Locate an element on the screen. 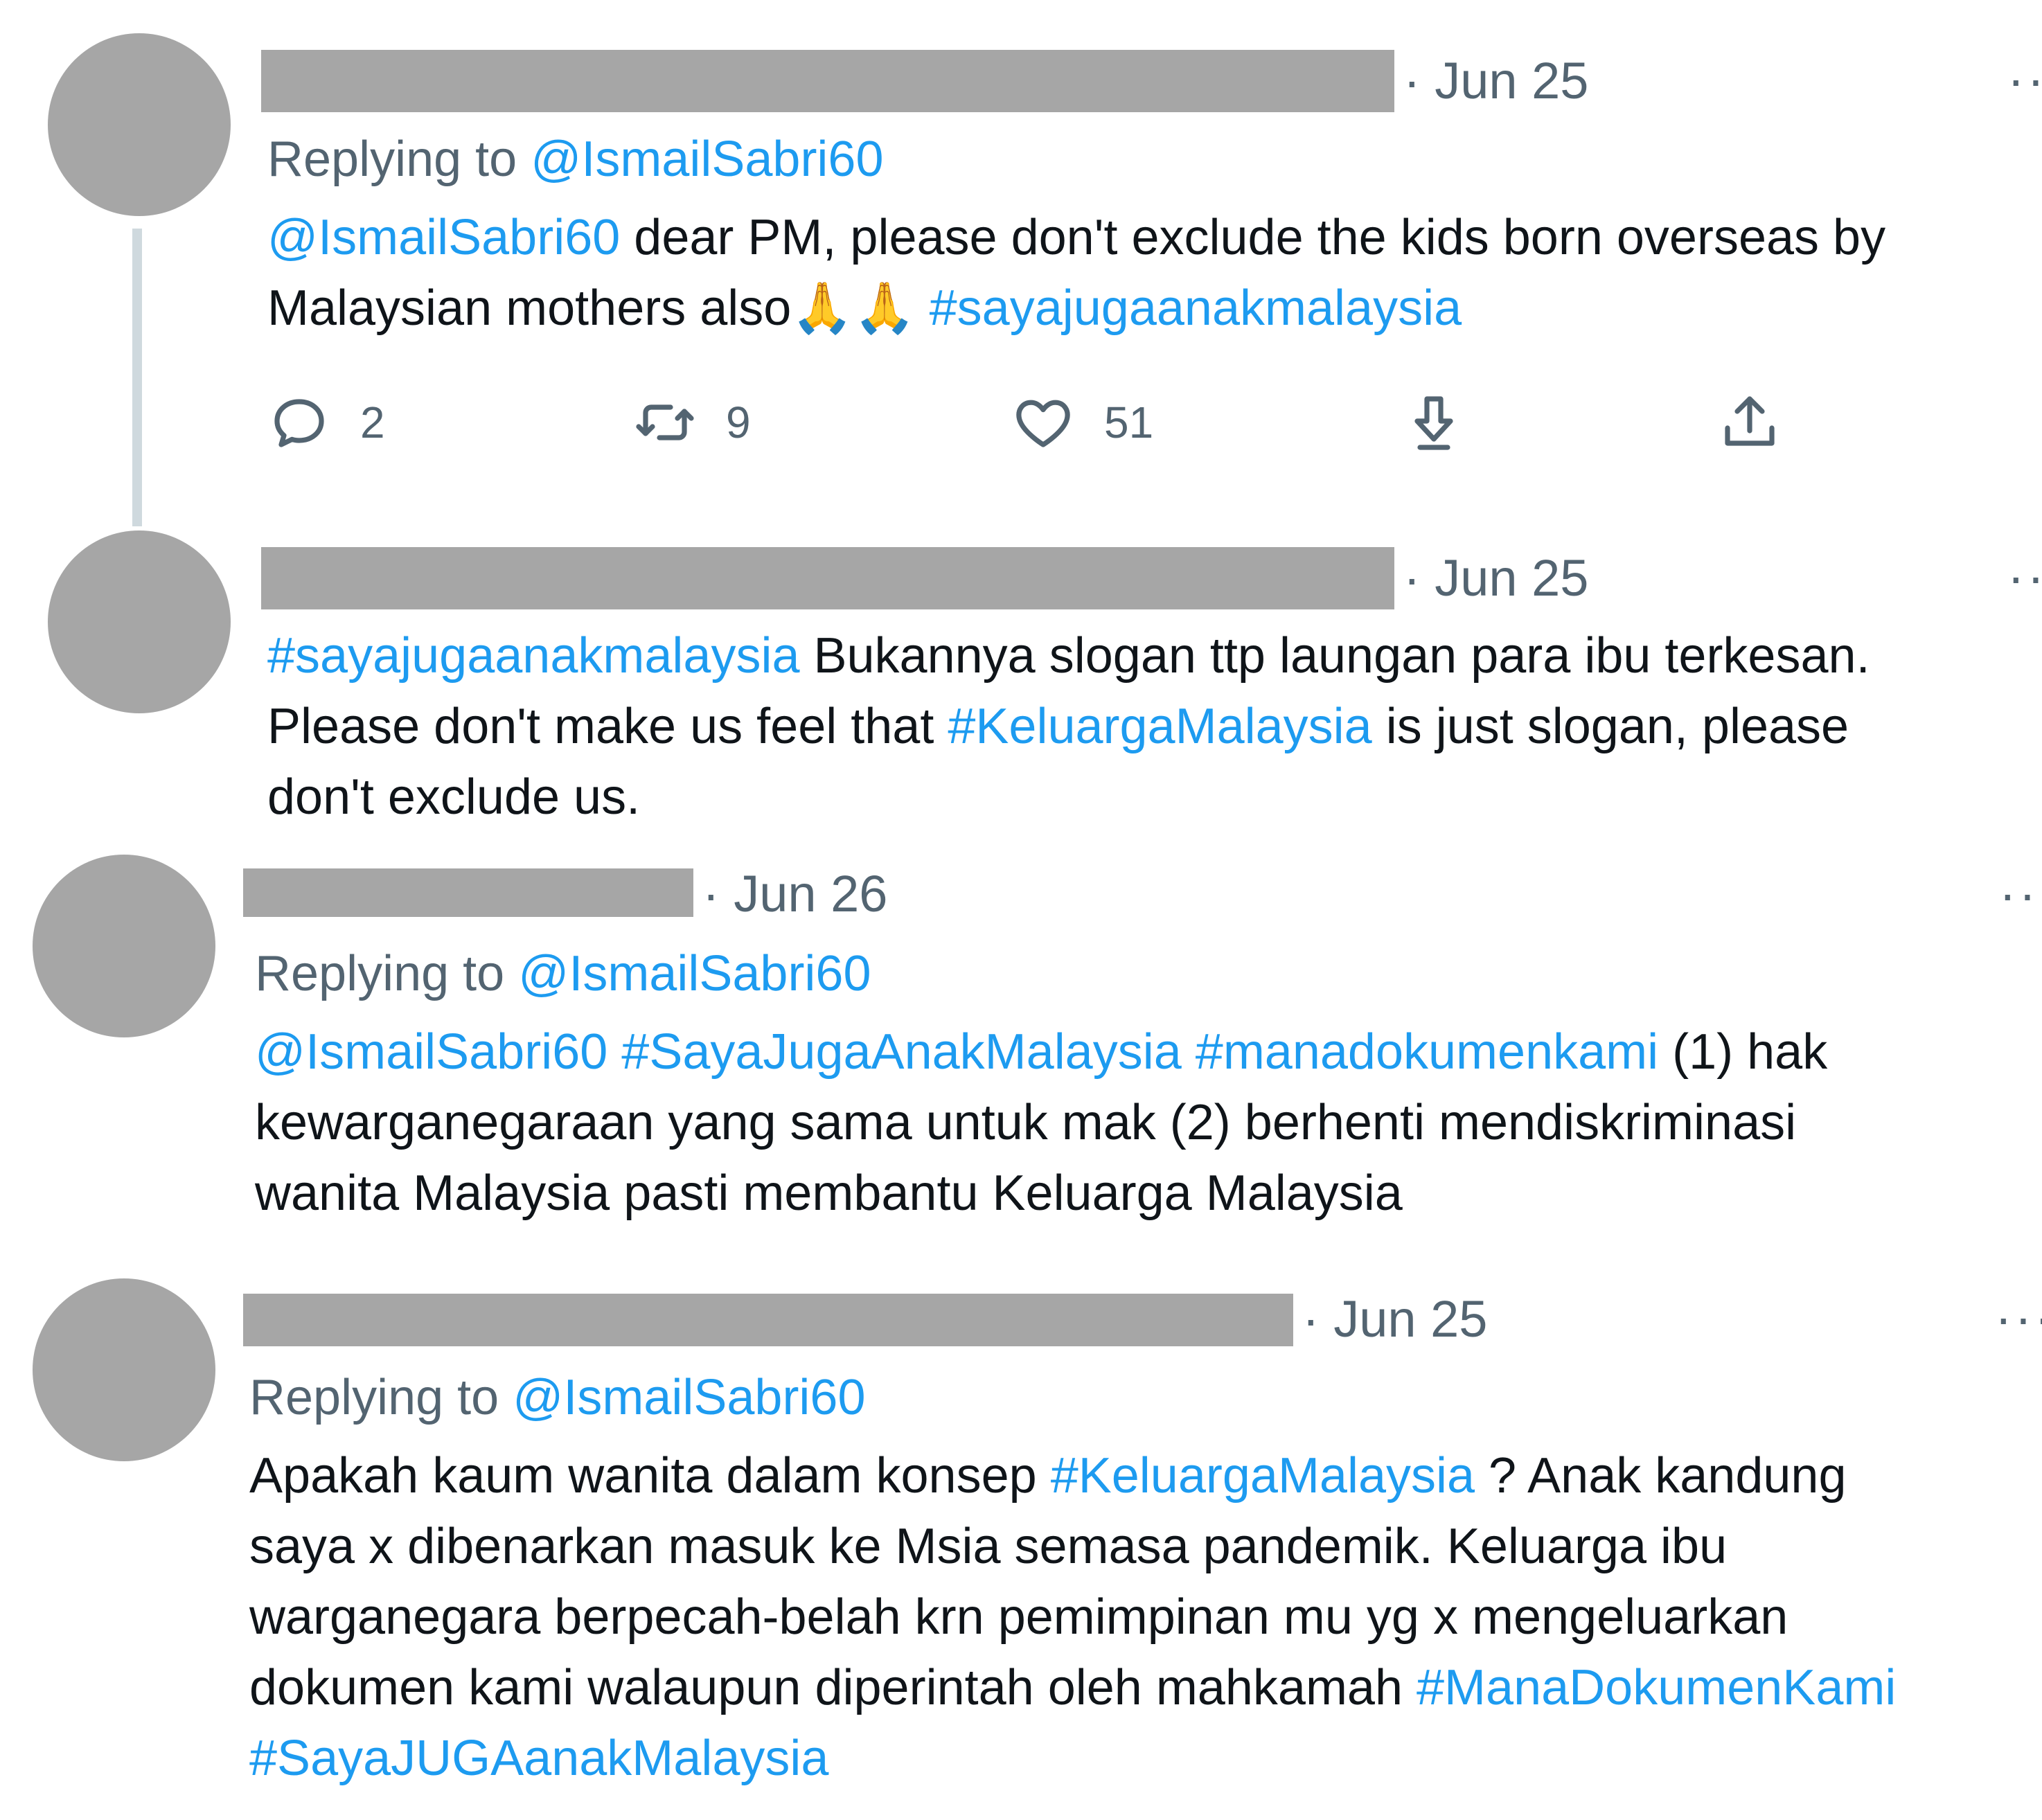 The height and width of the screenshot is (1820, 2042). heart-icon is located at coordinates (1043, 422).